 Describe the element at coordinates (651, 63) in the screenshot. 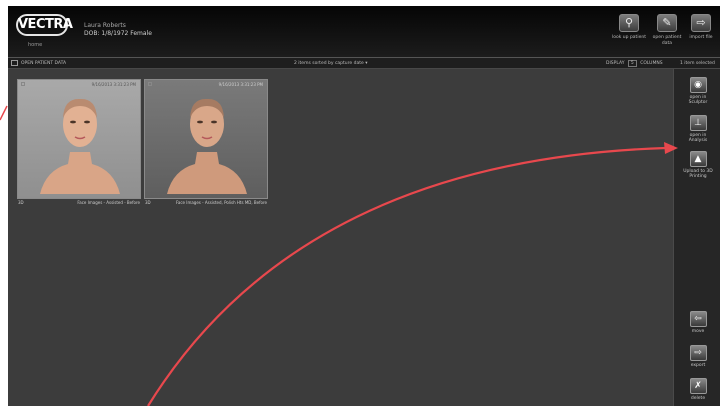

I see `columns-label: COLUMNS` at that location.